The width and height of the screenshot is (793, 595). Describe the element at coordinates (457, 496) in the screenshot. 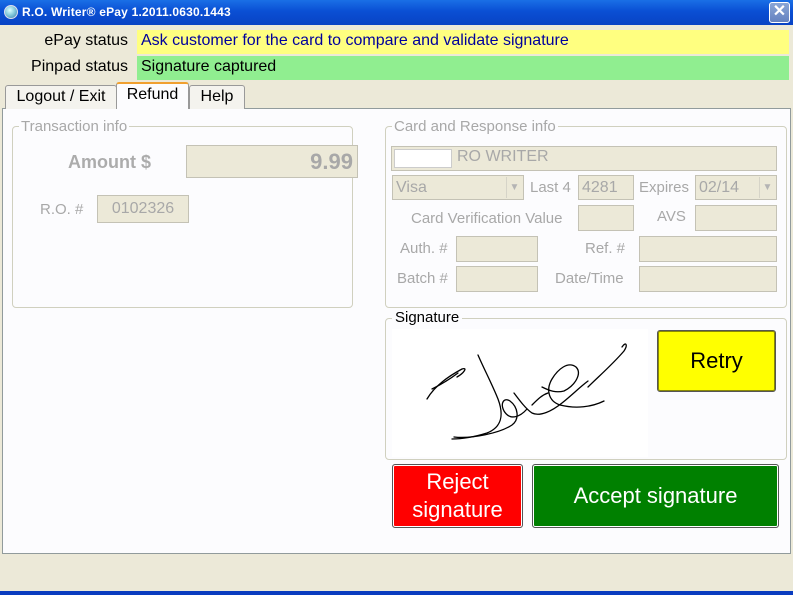

I see `reject-signature-button: Reject signature` at that location.